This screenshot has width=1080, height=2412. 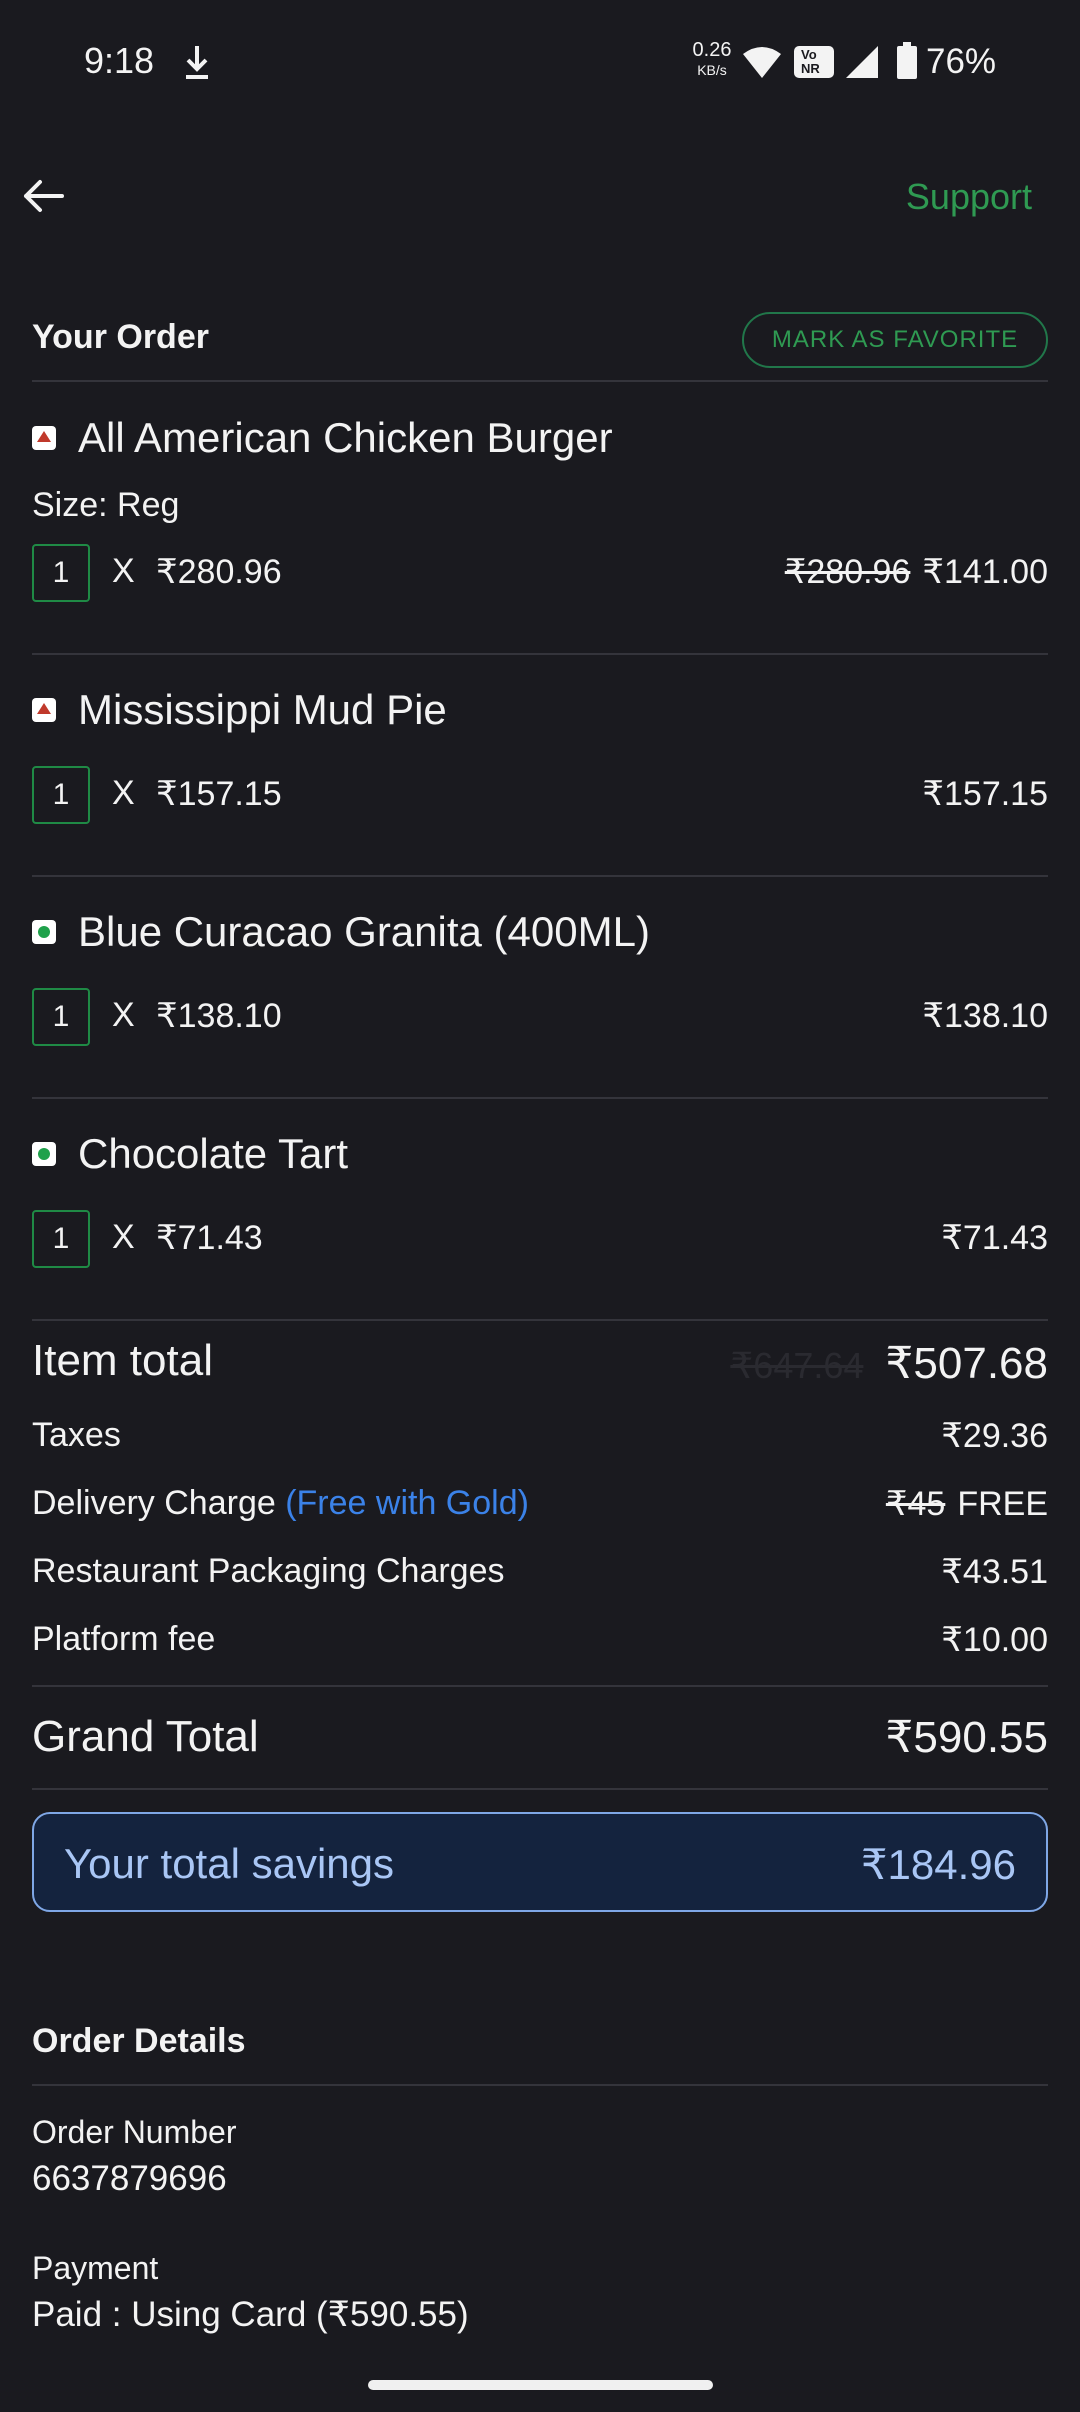 What do you see at coordinates (154, 1503) in the screenshot?
I see `delivery-label-text: Delivery Charge` at bounding box center [154, 1503].